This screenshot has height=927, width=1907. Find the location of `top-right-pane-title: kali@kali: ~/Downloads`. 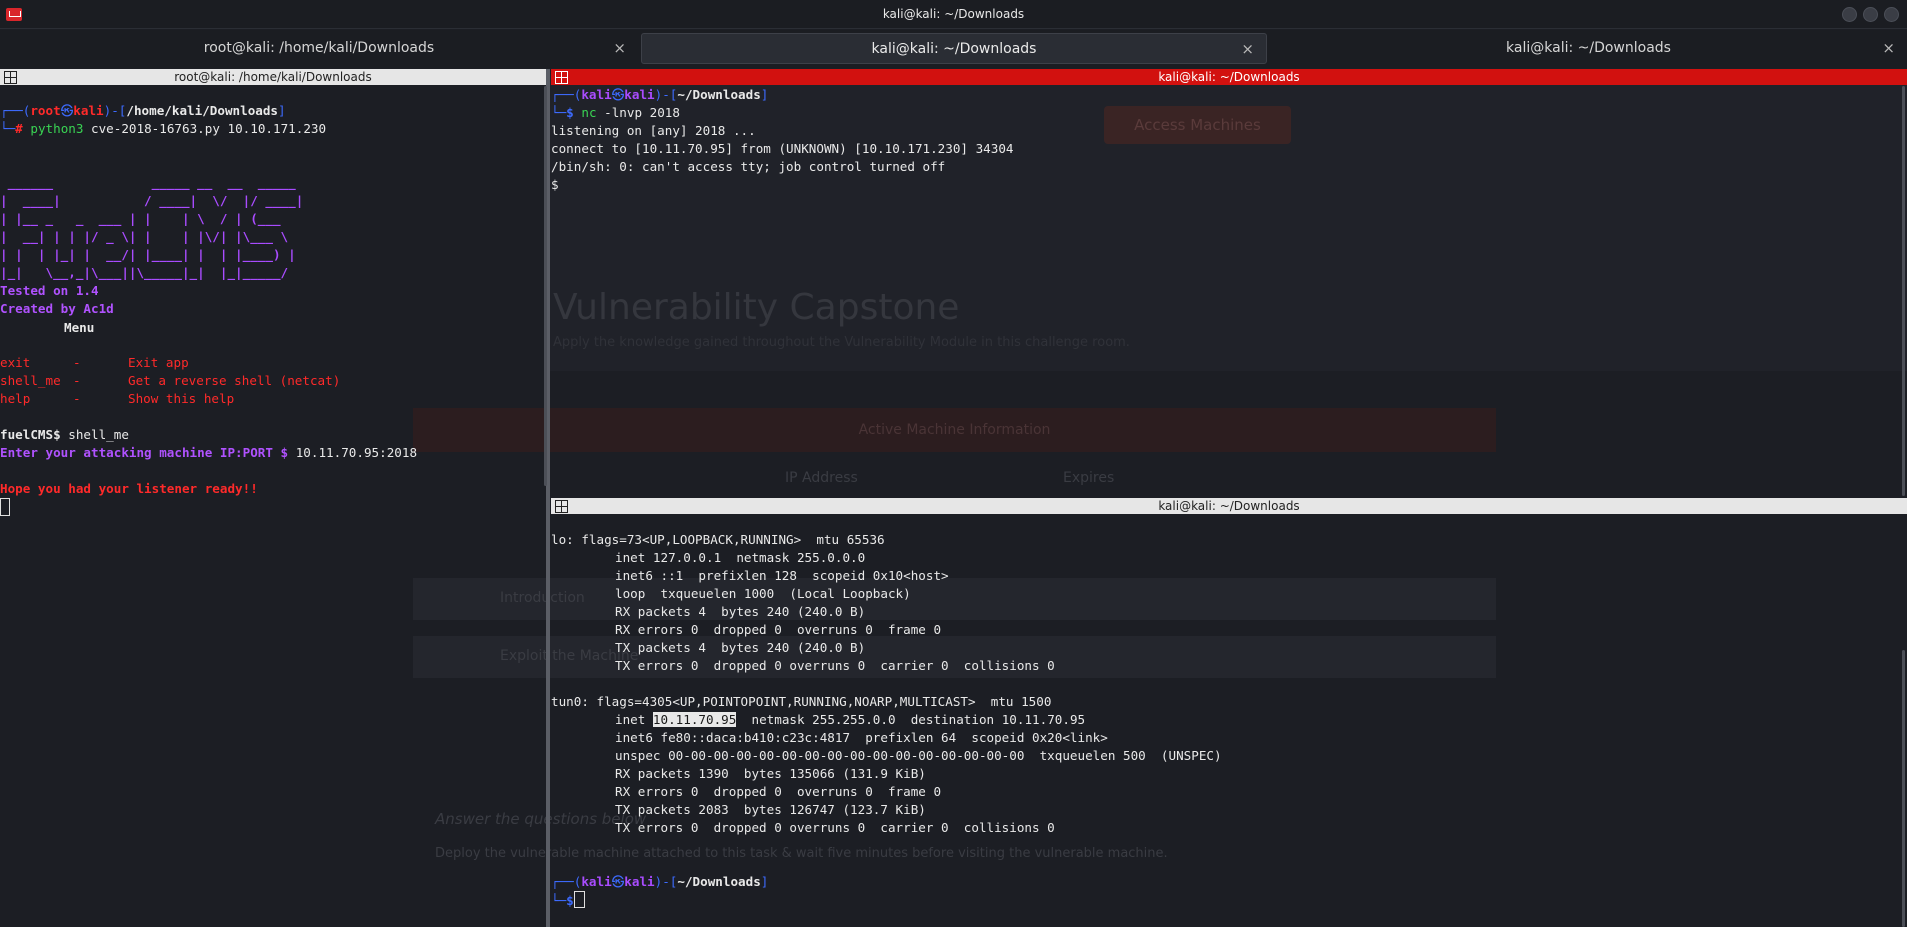

top-right-pane-title: kali@kali: ~/Downloads is located at coordinates (1229, 77).